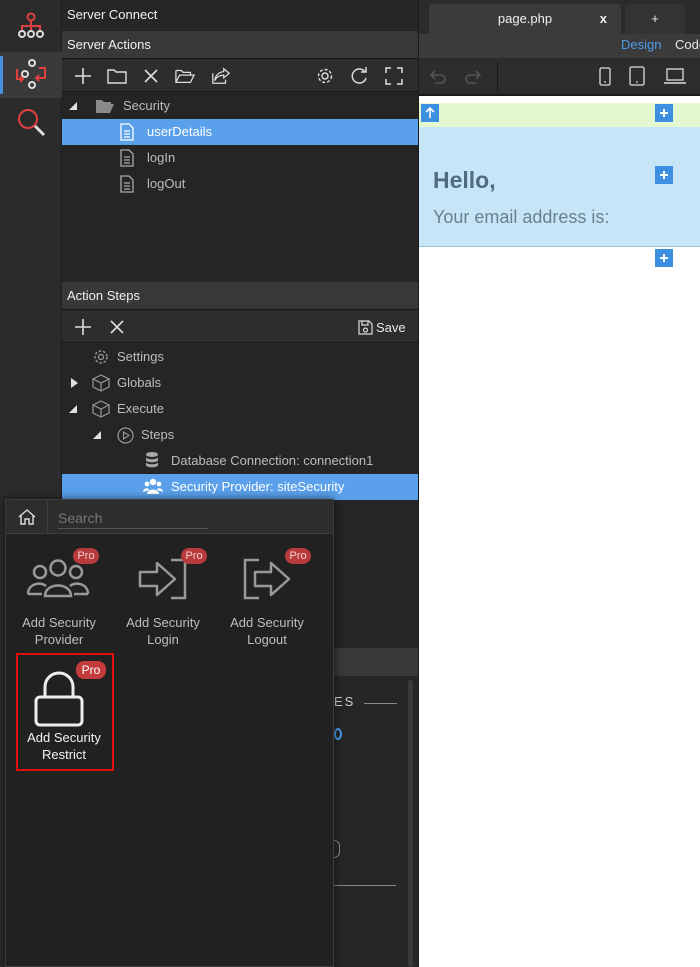 The height and width of the screenshot is (967, 700). What do you see at coordinates (240, 409) in the screenshot?
I see `step-execute: Execute` at bounding box center [240, 409].